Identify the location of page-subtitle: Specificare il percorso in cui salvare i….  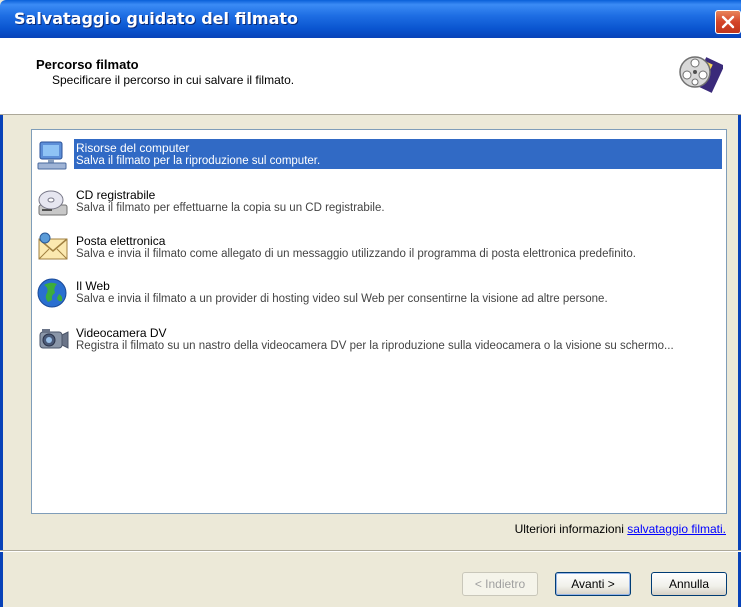
(173, 80).